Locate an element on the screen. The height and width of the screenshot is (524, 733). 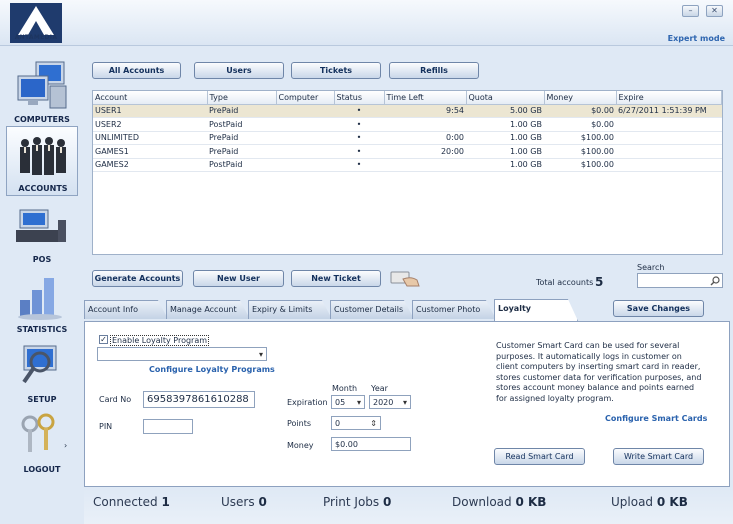
expiration-month-select: 05 is located at coordinates (348, 402).